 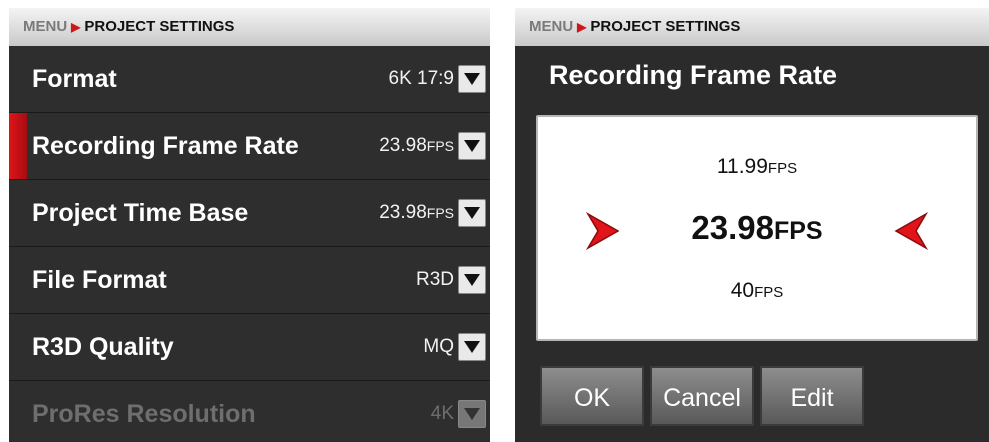 What do you see at coordinates (249, 213) in the screenshot?
I see `menu-row-project-time-base: Project Time Base 23.98FPS` at bounding box center [249, 213].